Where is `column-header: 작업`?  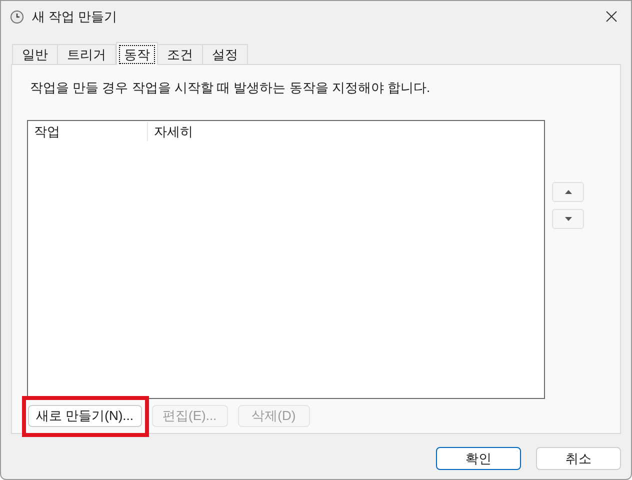
column-header: 작업 is located at coordinates (88, 132).